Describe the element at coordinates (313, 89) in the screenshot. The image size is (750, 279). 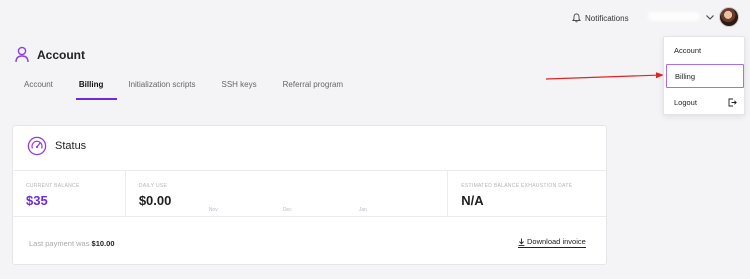
I see `tab-referral-program: Referral program` at that location.